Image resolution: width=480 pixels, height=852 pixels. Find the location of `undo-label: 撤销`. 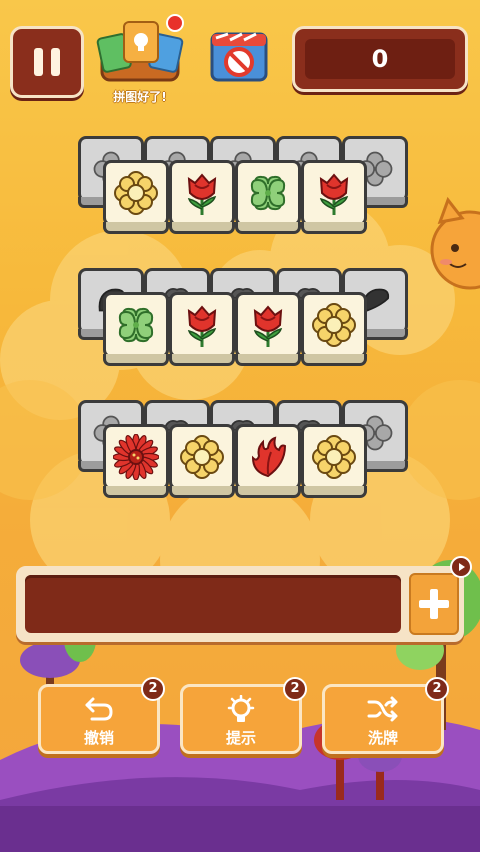

undo-label: 撤销 is located at coordinates (98, 738).